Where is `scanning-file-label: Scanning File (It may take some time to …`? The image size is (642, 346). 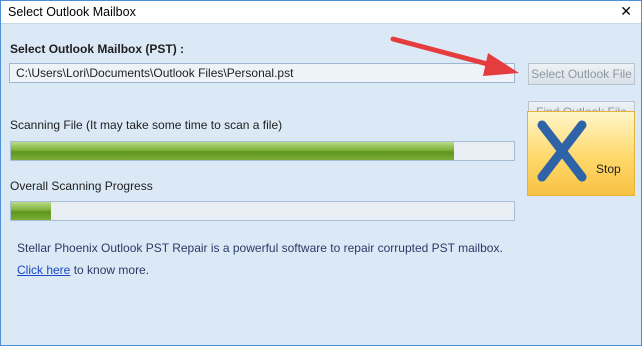 scanning-file-label: Scanning File (It may take some time to … is located at coordinates (146, 125).